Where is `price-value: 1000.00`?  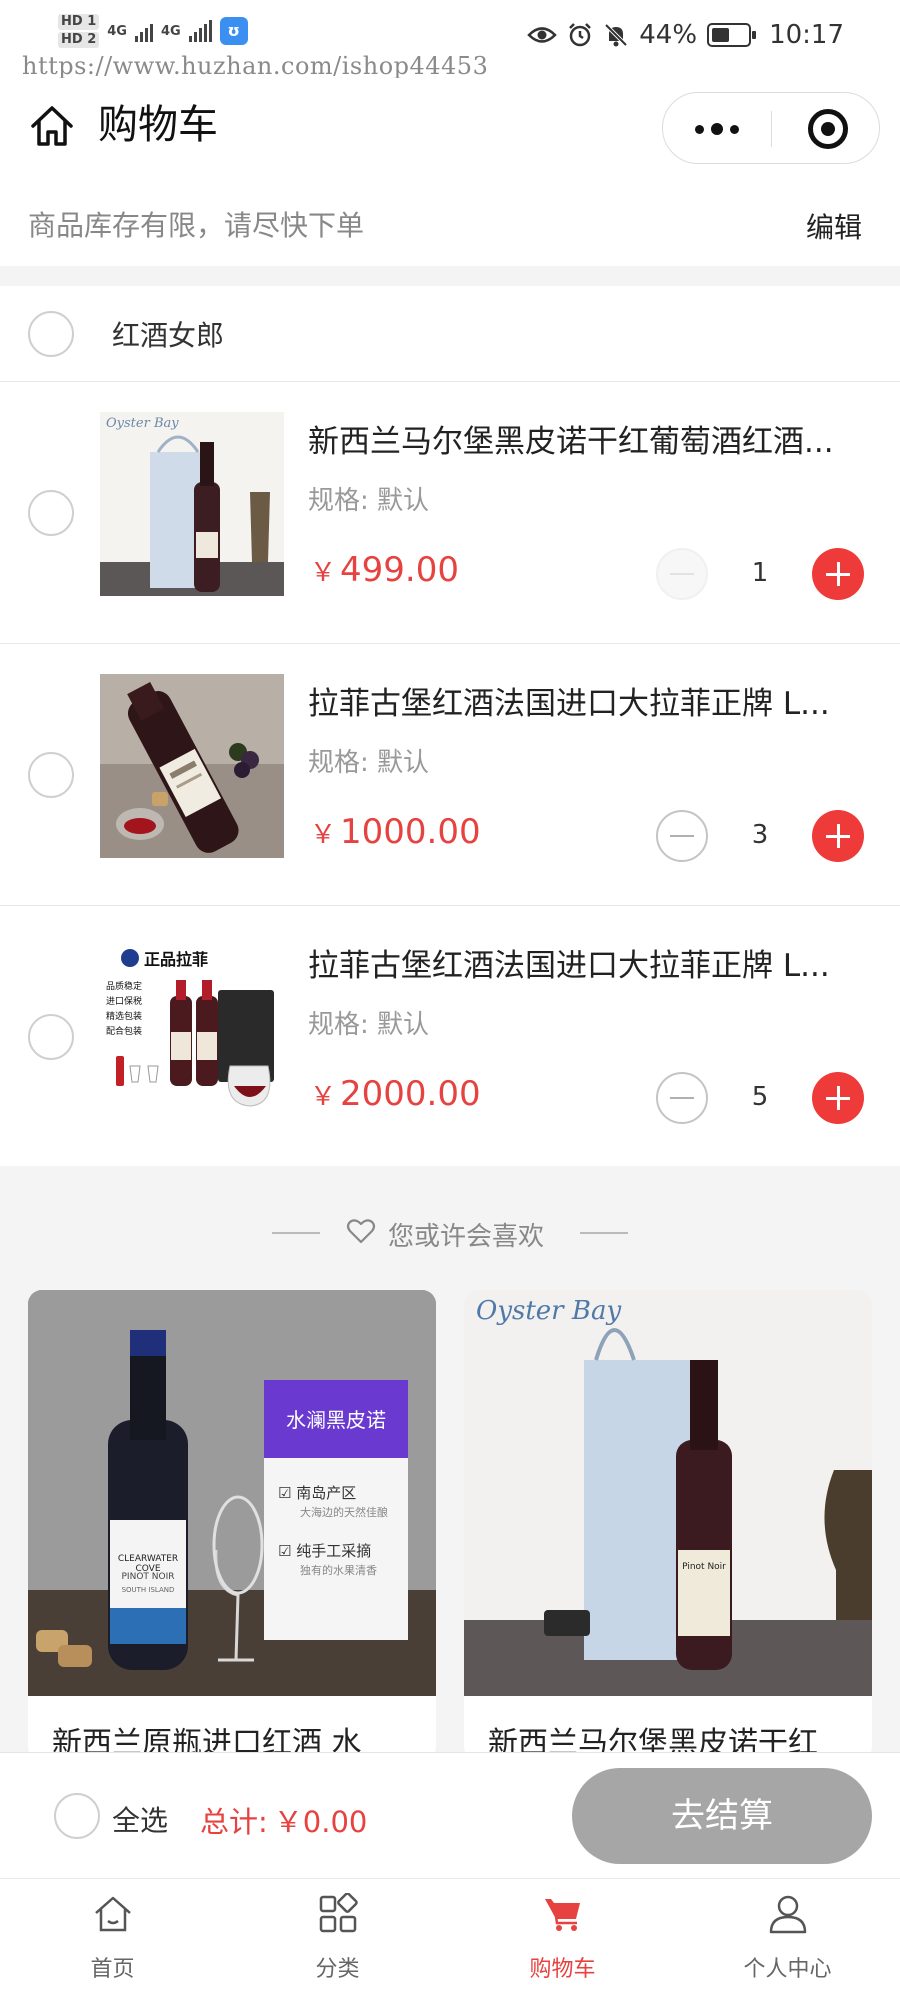 price-value: 1000.00 is located at coordinates (410, 832).